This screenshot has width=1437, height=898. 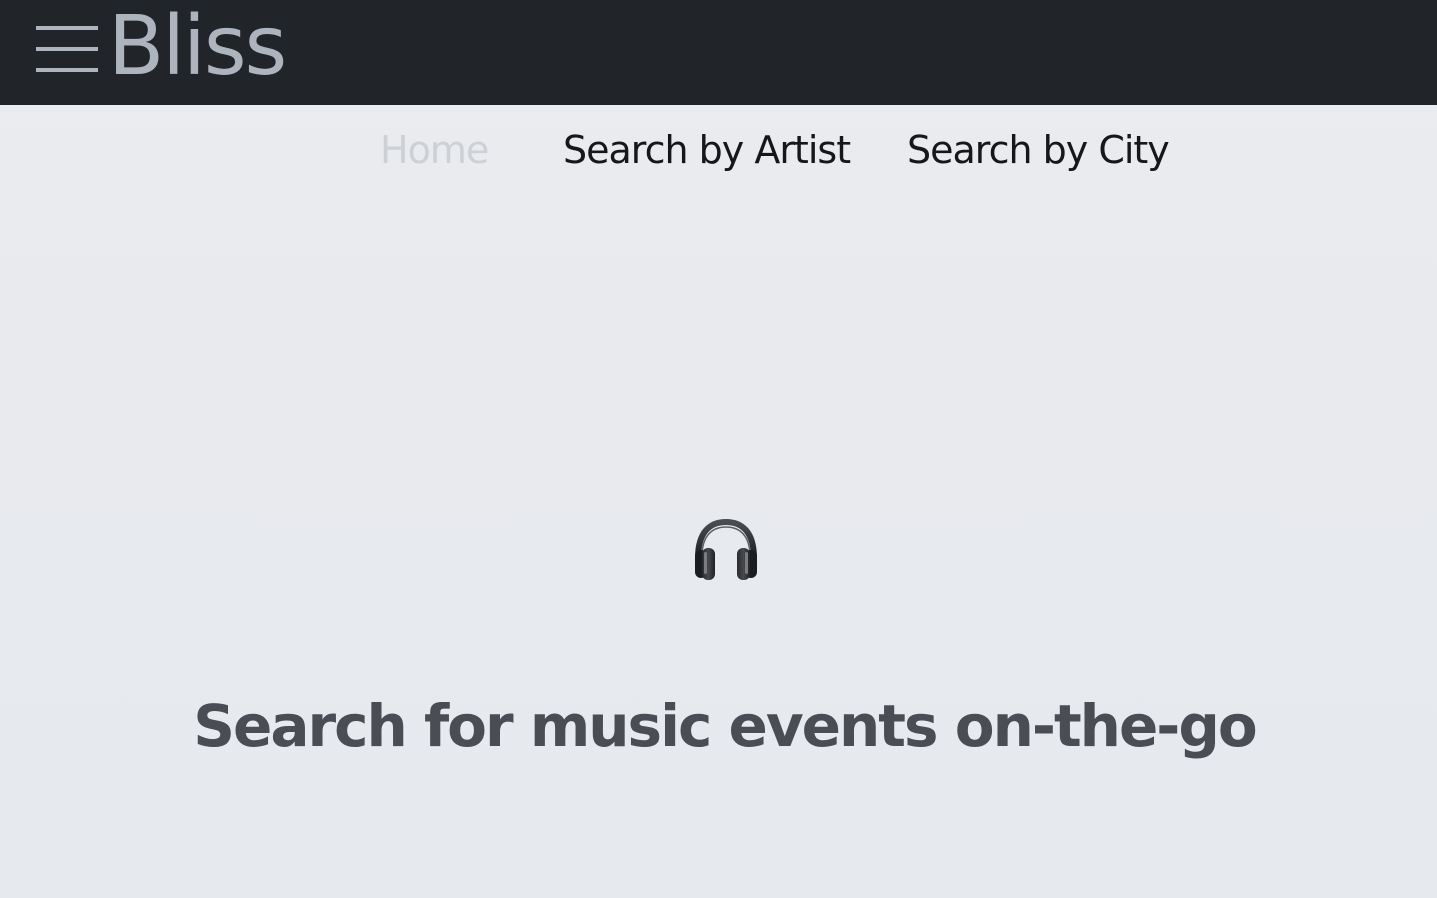 What do you see at coordinates (707, 150) in the screenshot?
I see `nav-link-search-by-artist: Search by Artist` at bounding box center [707, 150].